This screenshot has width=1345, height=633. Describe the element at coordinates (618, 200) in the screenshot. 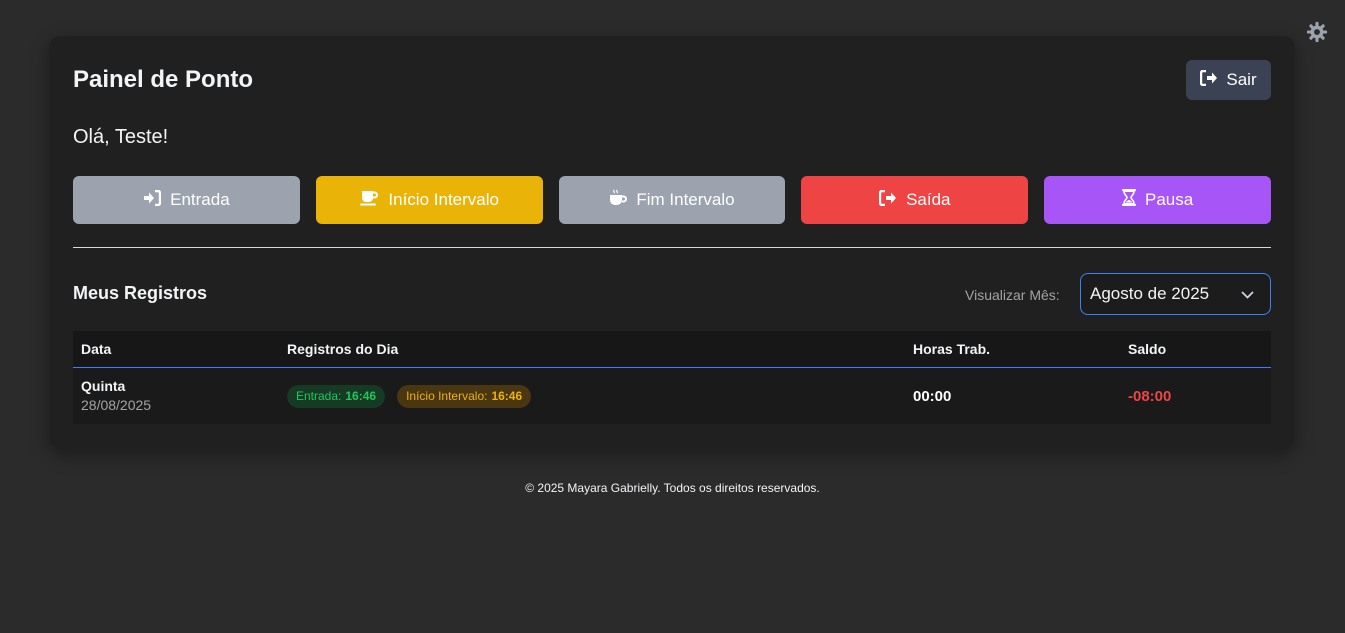

I see `hot-coffee-icon` at that location.